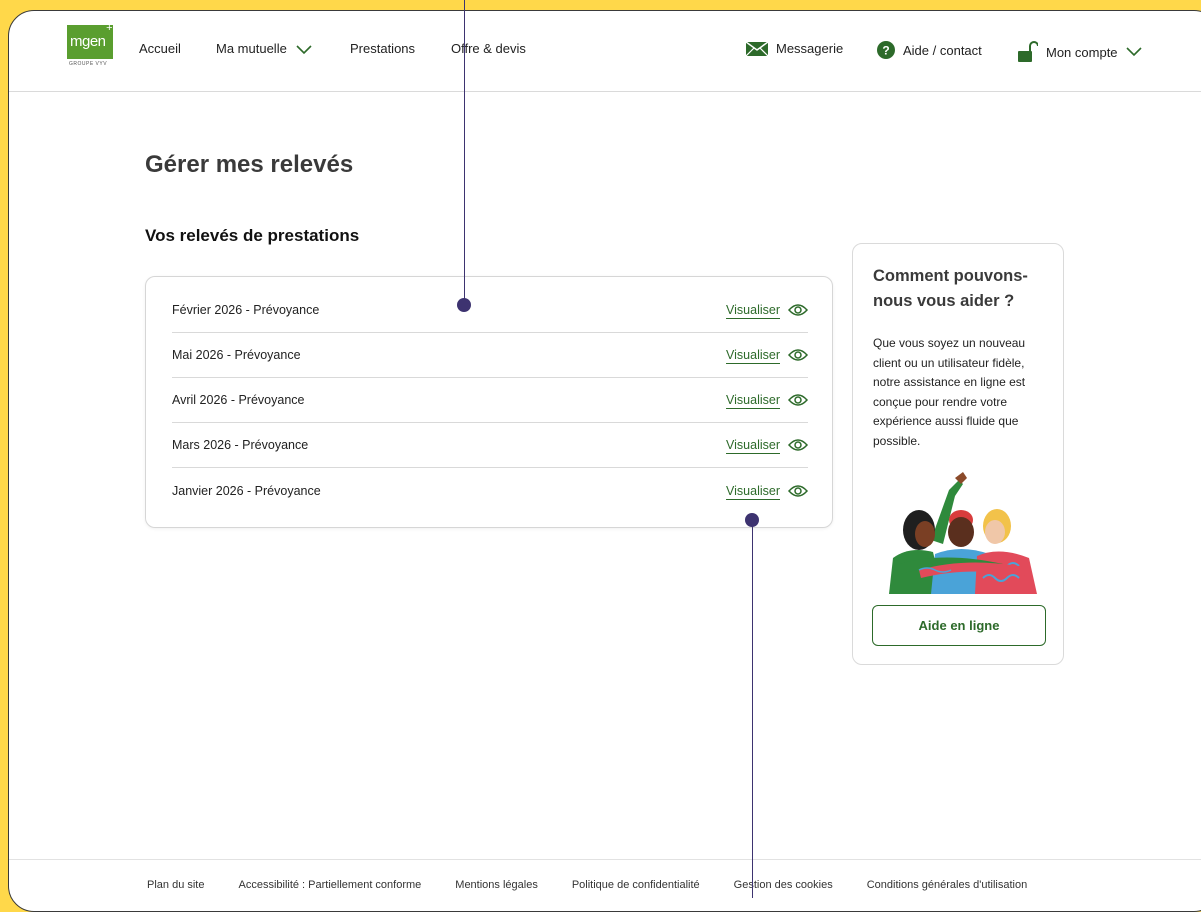 Image resolution: width=1201 pixels, height=912 pixels. Describe the element at coordinates (490, 490) in the screenshot. I see `statement-row: Janvier 2026 - Prévoyance Visualiser` at that location.